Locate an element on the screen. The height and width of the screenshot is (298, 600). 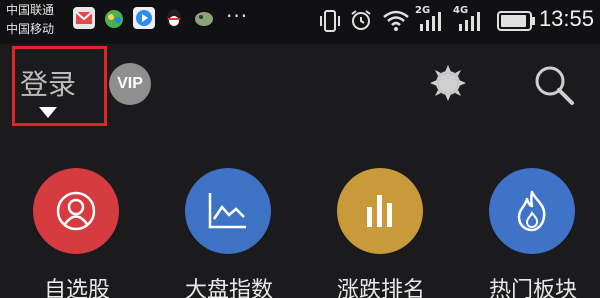
menu-circle-market-index is located at coordinates (228, 211).